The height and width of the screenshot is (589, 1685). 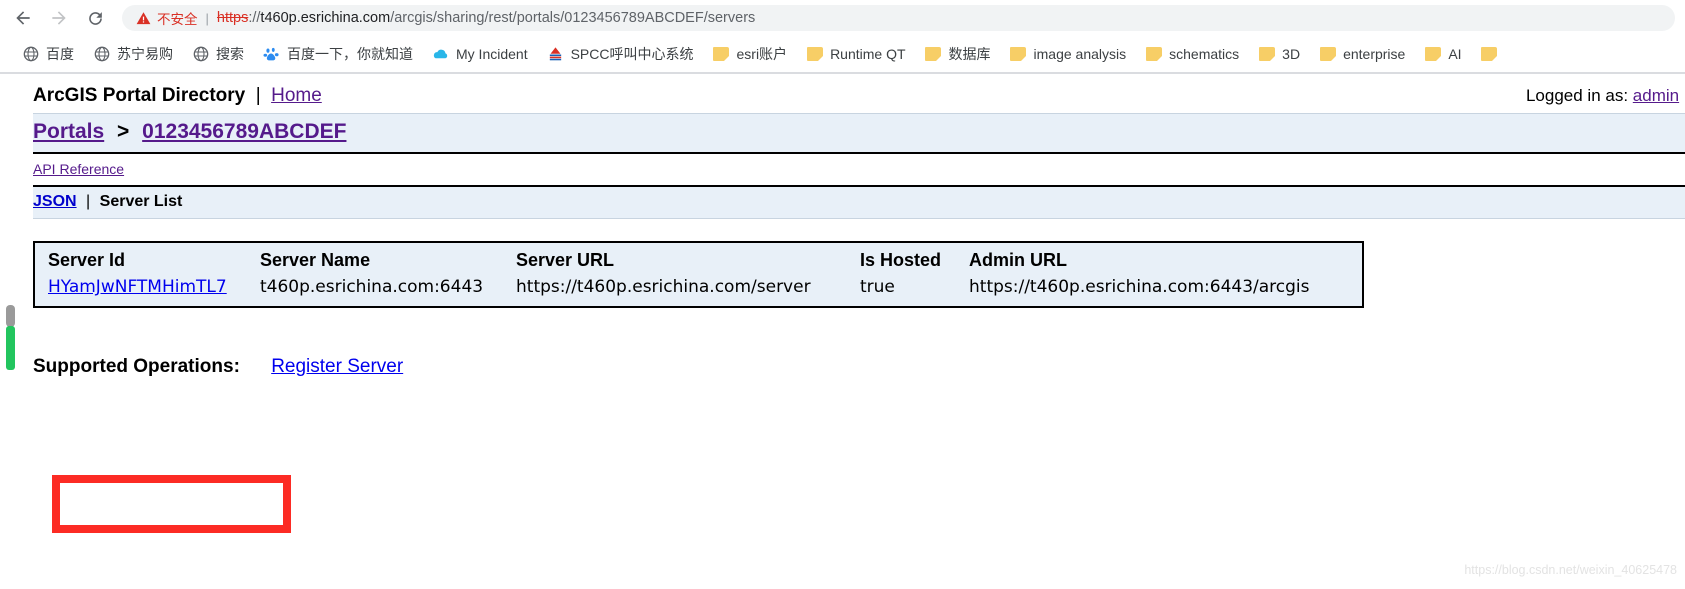 I want to click on watermark: https://blog.csdn.net/weixin_40625478, so click(x=1570, y=570).